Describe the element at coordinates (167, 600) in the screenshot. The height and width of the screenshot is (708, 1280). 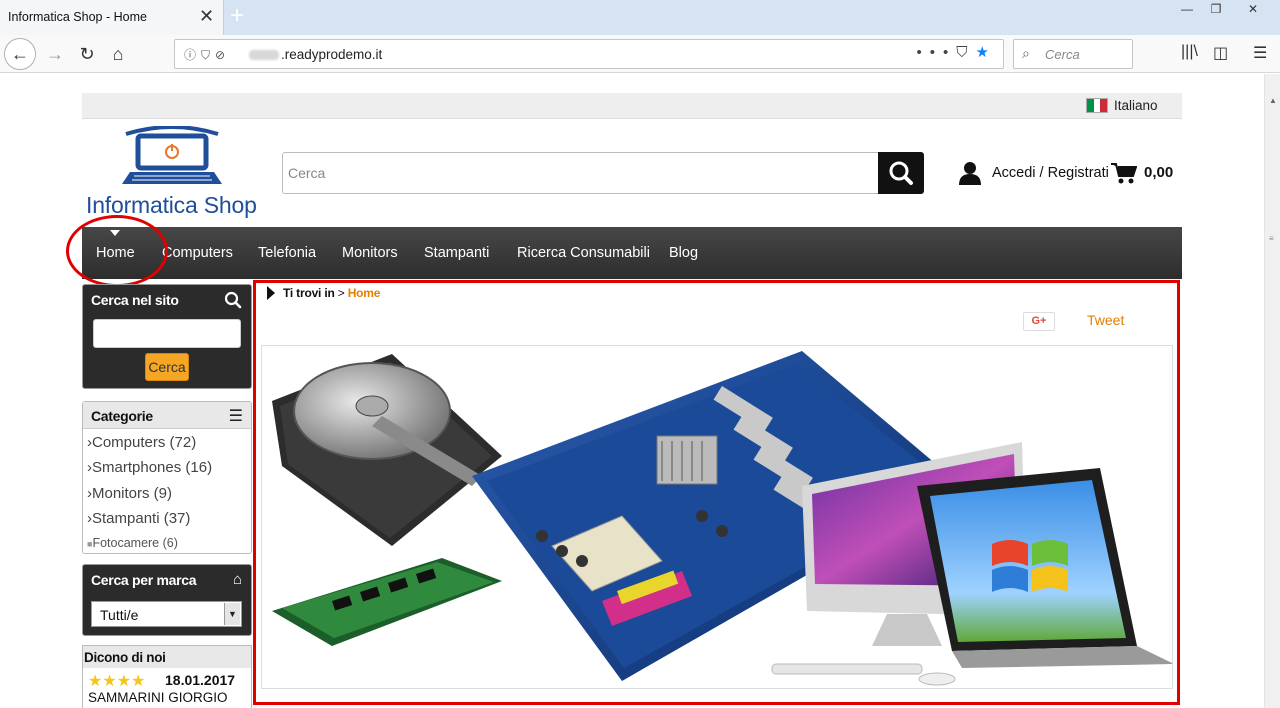
I see `brand-filter-box: Cerca per marca ⌂ Tutti/e ▼` at that location.